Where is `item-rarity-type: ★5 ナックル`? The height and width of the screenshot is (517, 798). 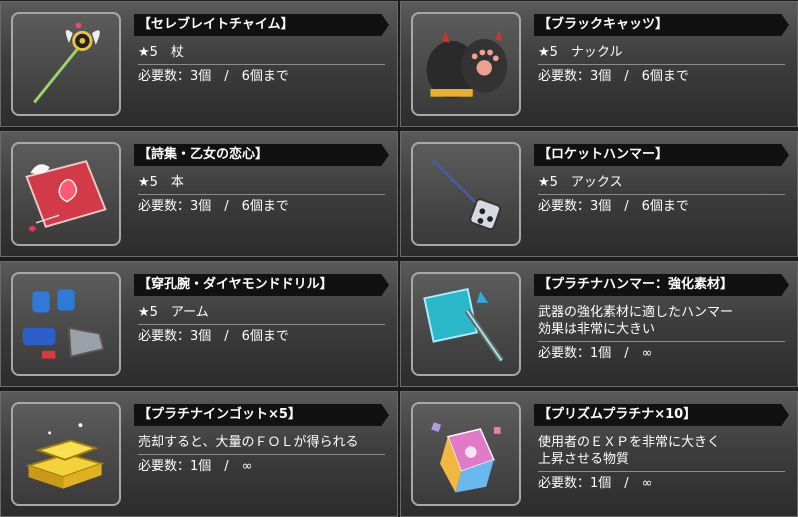 item-rarity-type: ★5 ナックル is located at coordinates (661, 54).